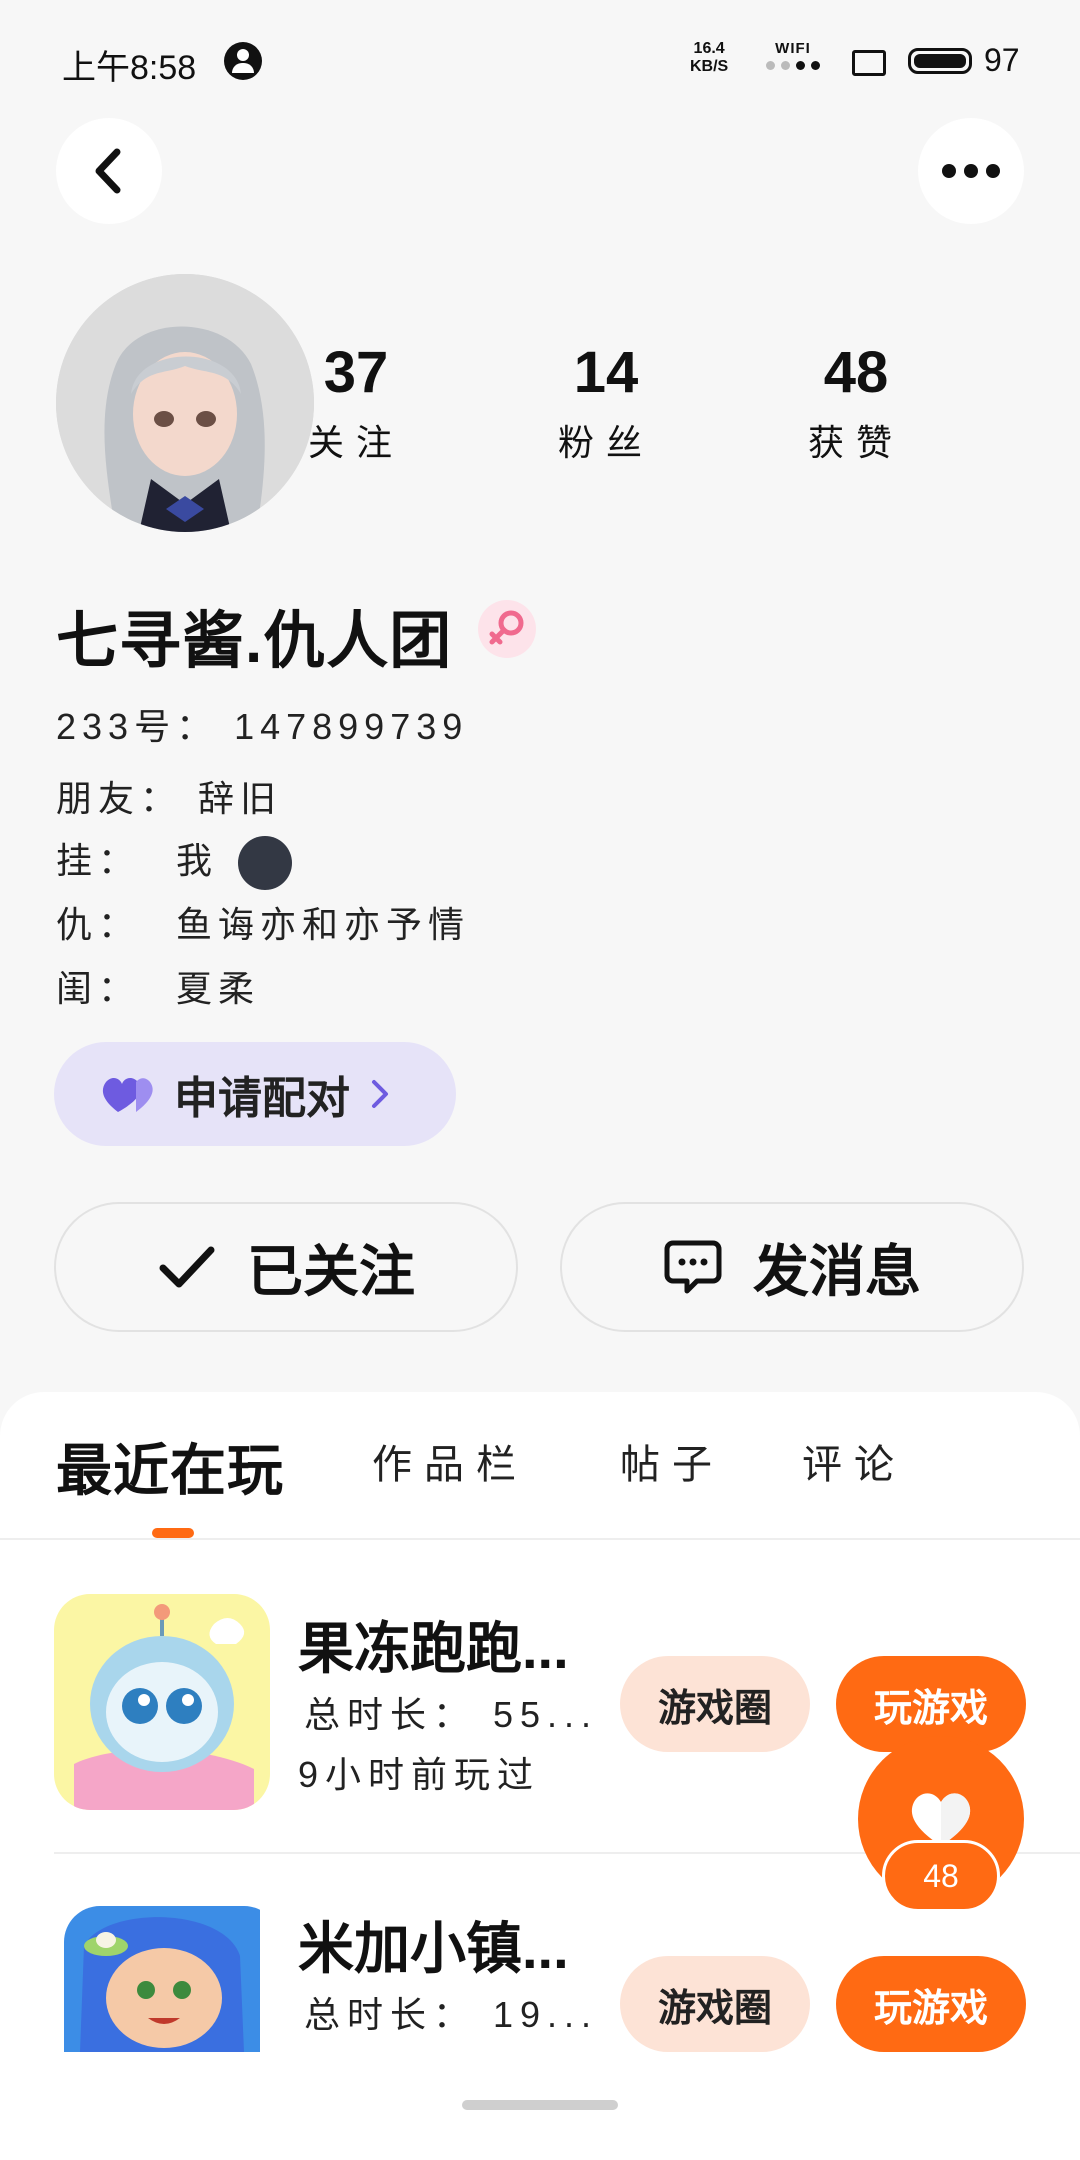  Describe the element at coordinates (162, 1702) in the screenshot. I see `game-icon-jelly-run` at that location.